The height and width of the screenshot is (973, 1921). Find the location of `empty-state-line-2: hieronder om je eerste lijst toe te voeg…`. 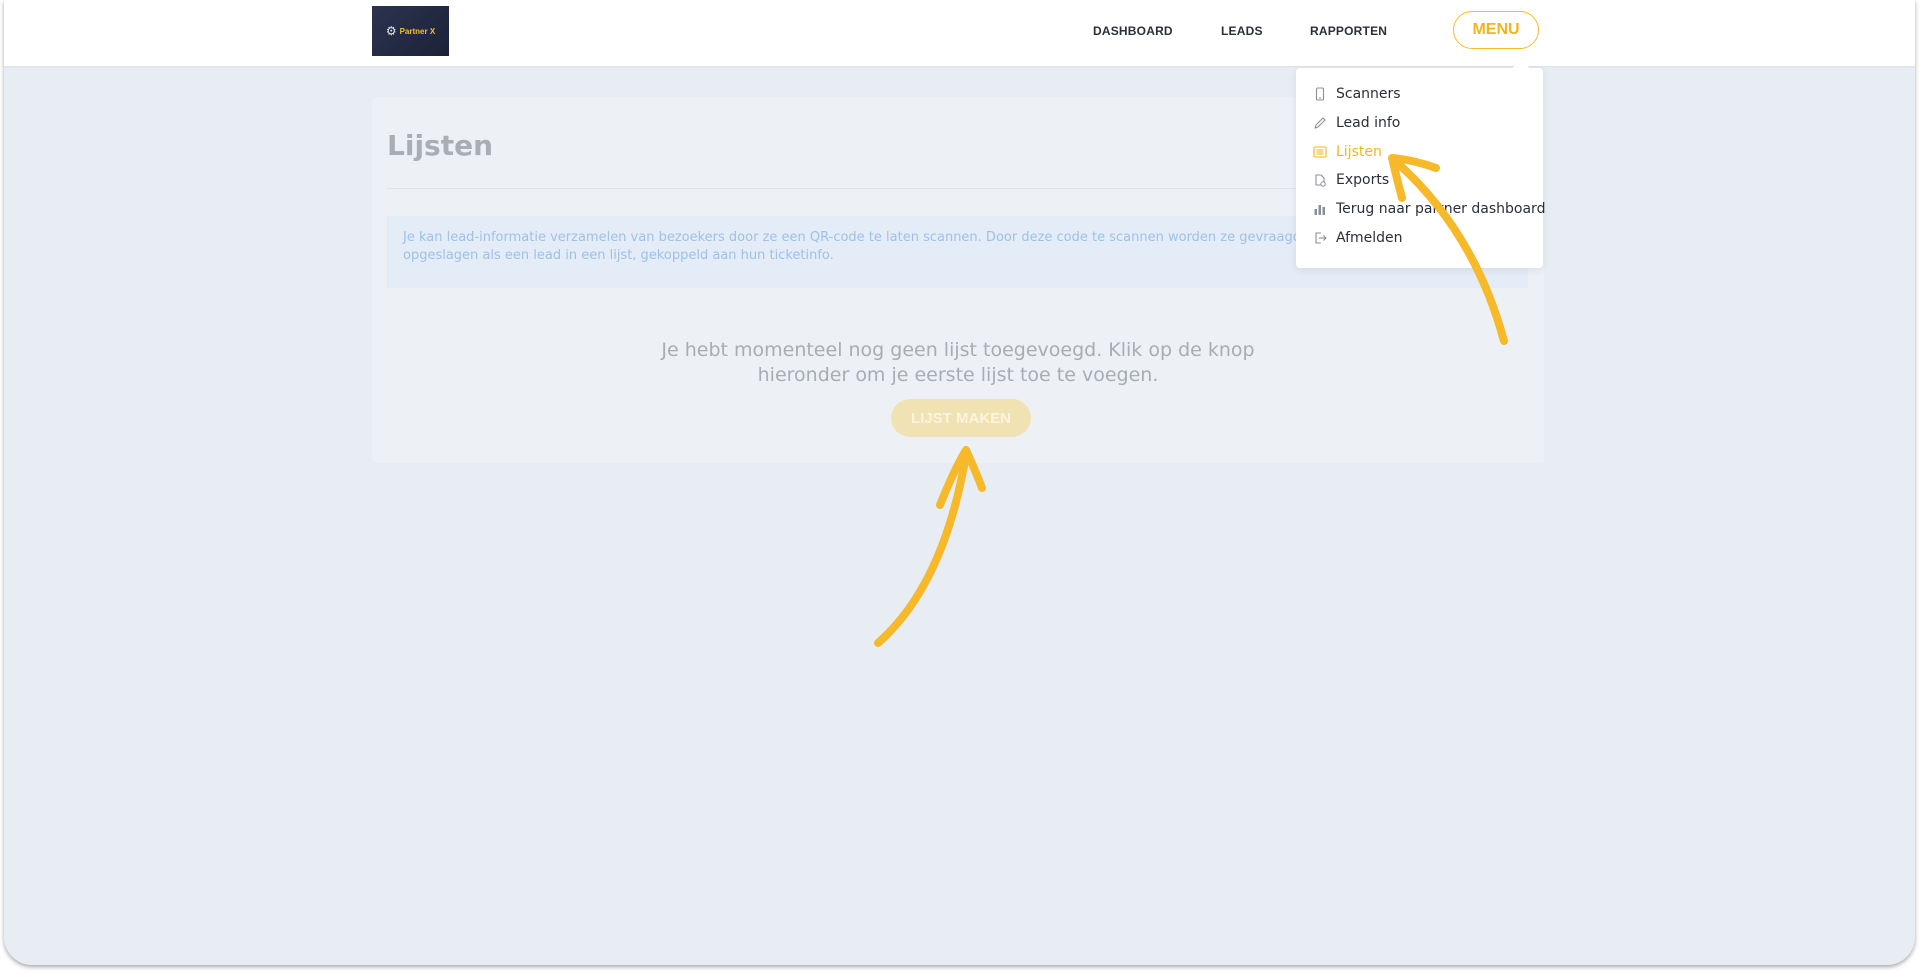

empty-state-line-2: hieronder om je eerste lijst toe te voeg… is located at coordinates (958, 375).